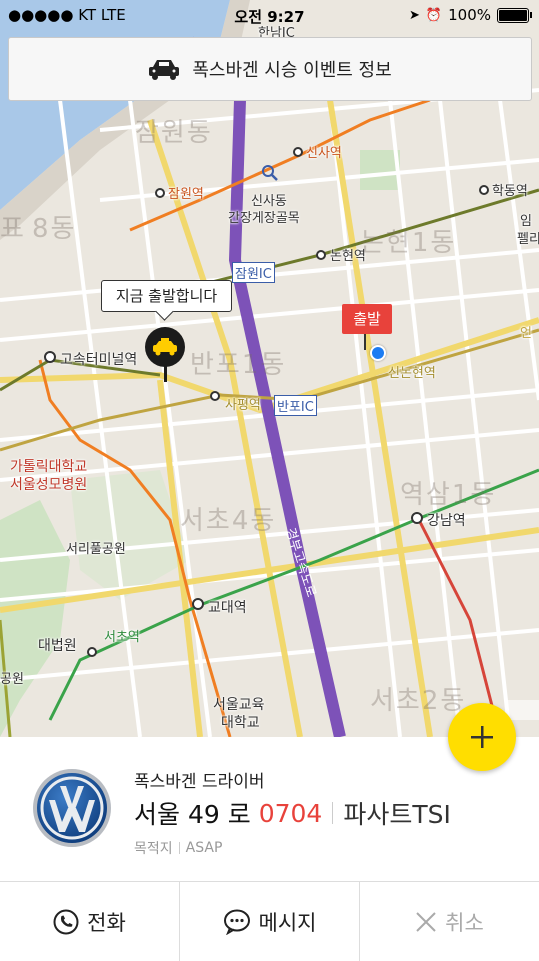 The image size is (539, 961). What do you see at coordinates (54, 229) in the screenshot?
I see `label-8dong-fragment: 8동` at bounding box center [54, 229].